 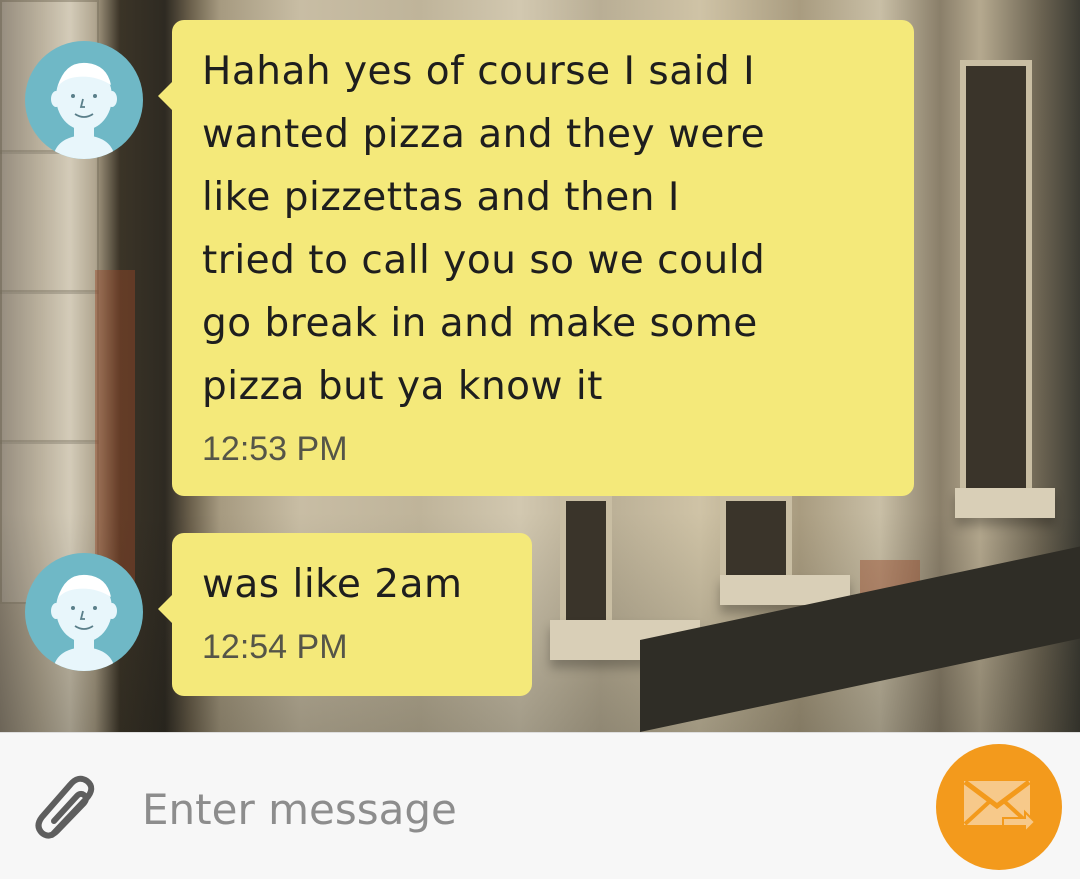 What do you see at coordinates (275, 647) in the screenshot?
I see `message-timestamp: 12:54 PM` at bounding box center [275, 647].